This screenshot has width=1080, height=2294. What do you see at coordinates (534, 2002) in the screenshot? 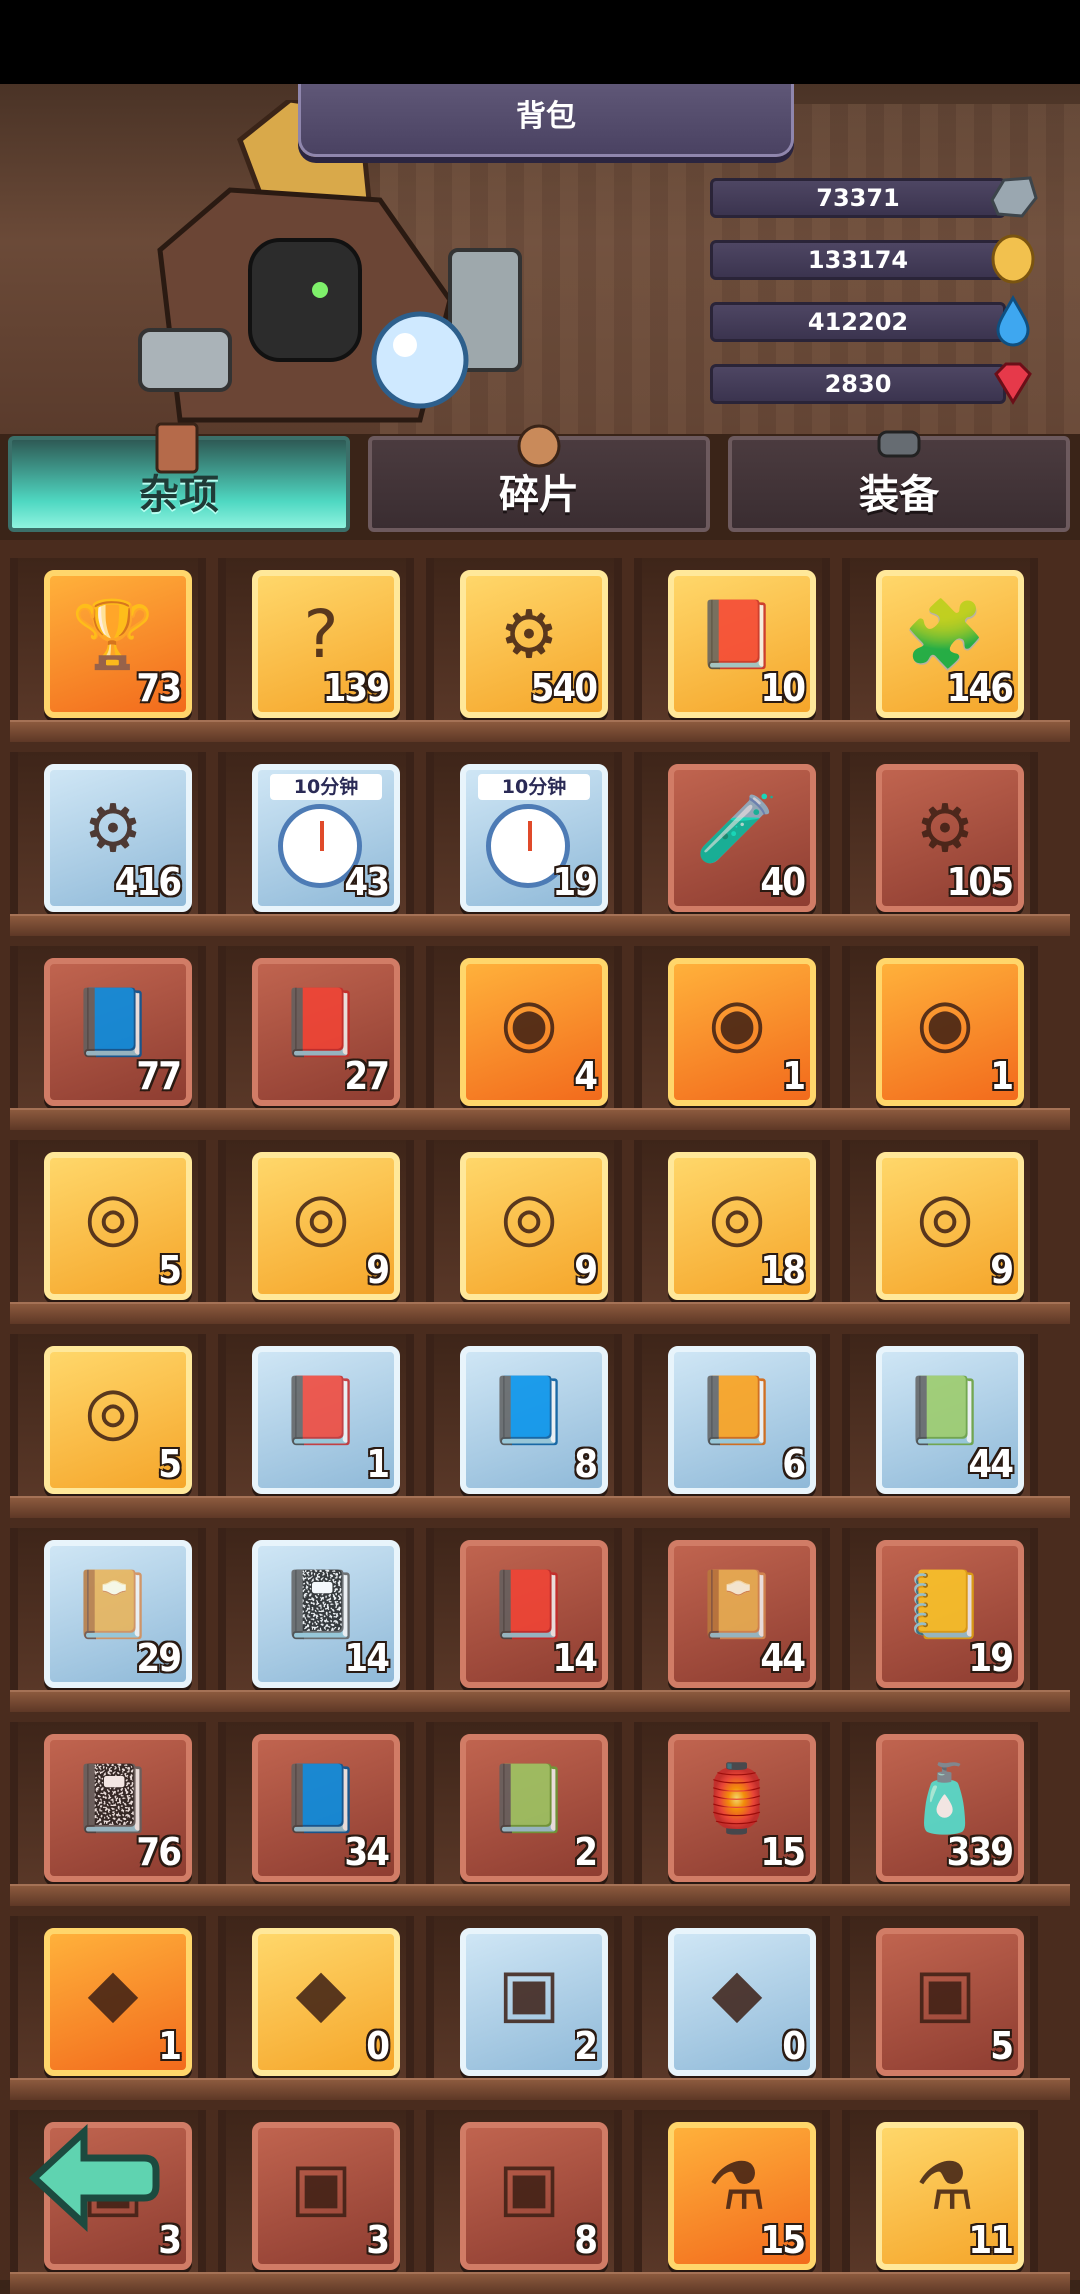
I see `inventory-item: ▣ 2` at bounding box center [534, 2002].